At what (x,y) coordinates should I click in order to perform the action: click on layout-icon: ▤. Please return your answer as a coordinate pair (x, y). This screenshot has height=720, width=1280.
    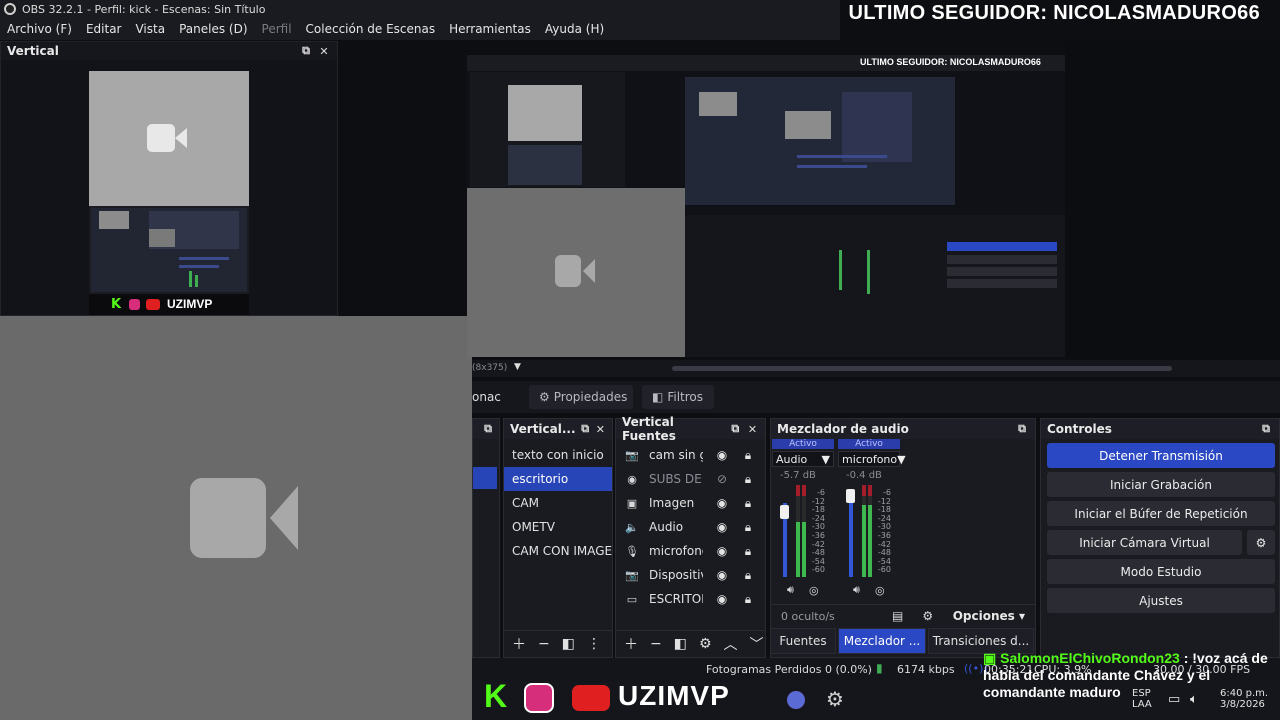
    Looking at the image, I should click on (898, 616).